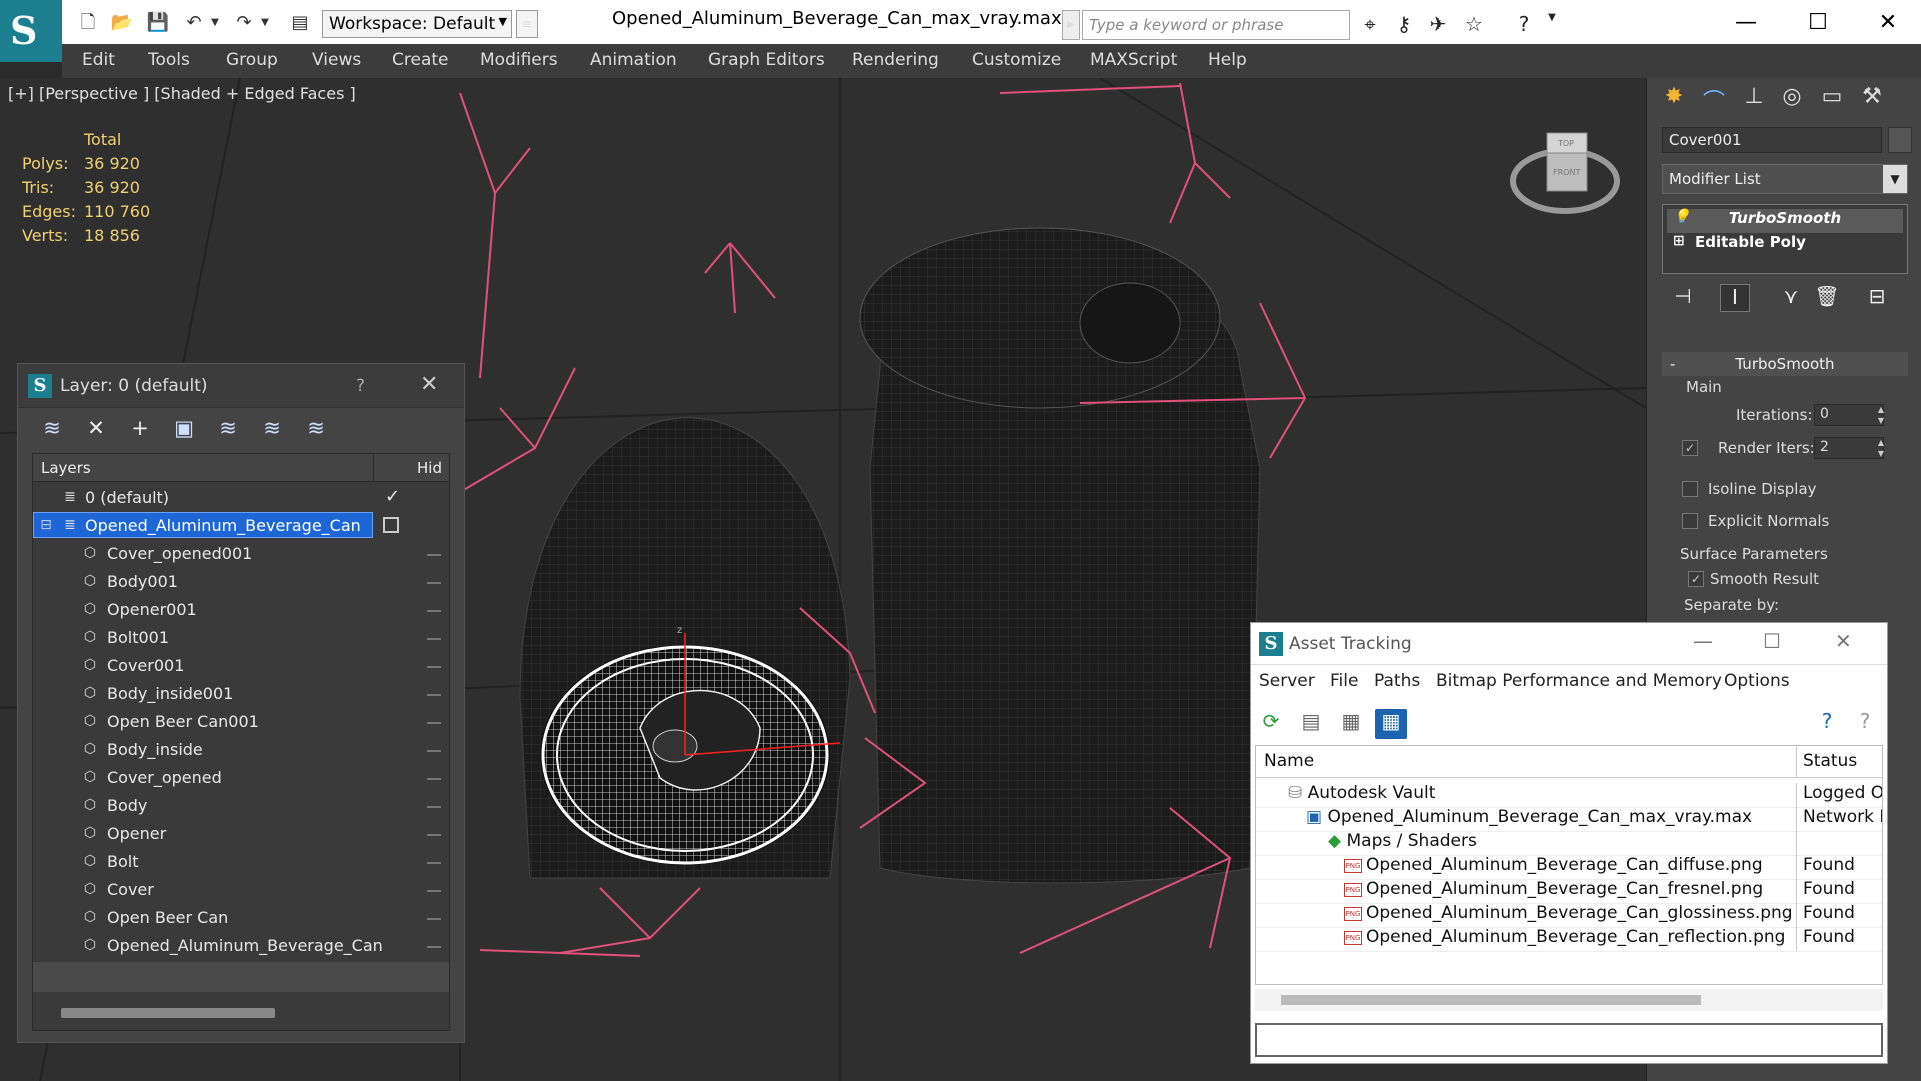 The image size is (1921, 1081). What do you see at coordinates (252, 60) in the screenshot?
I see `menu-group: Group` at bounding box center [252, 60].